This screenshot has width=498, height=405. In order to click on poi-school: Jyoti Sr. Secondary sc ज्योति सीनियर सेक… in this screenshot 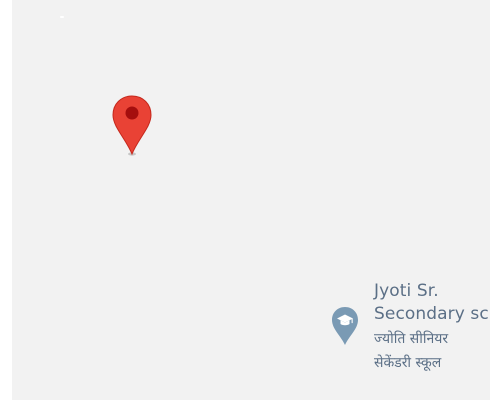, I will do `click(410, 330)`.